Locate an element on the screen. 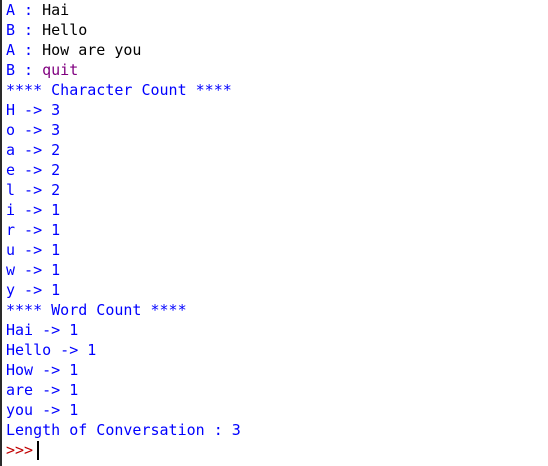 The width and height of the screenshot is (548, 466). character-count-row: y -> 1 is located at coordinates (33, 290).